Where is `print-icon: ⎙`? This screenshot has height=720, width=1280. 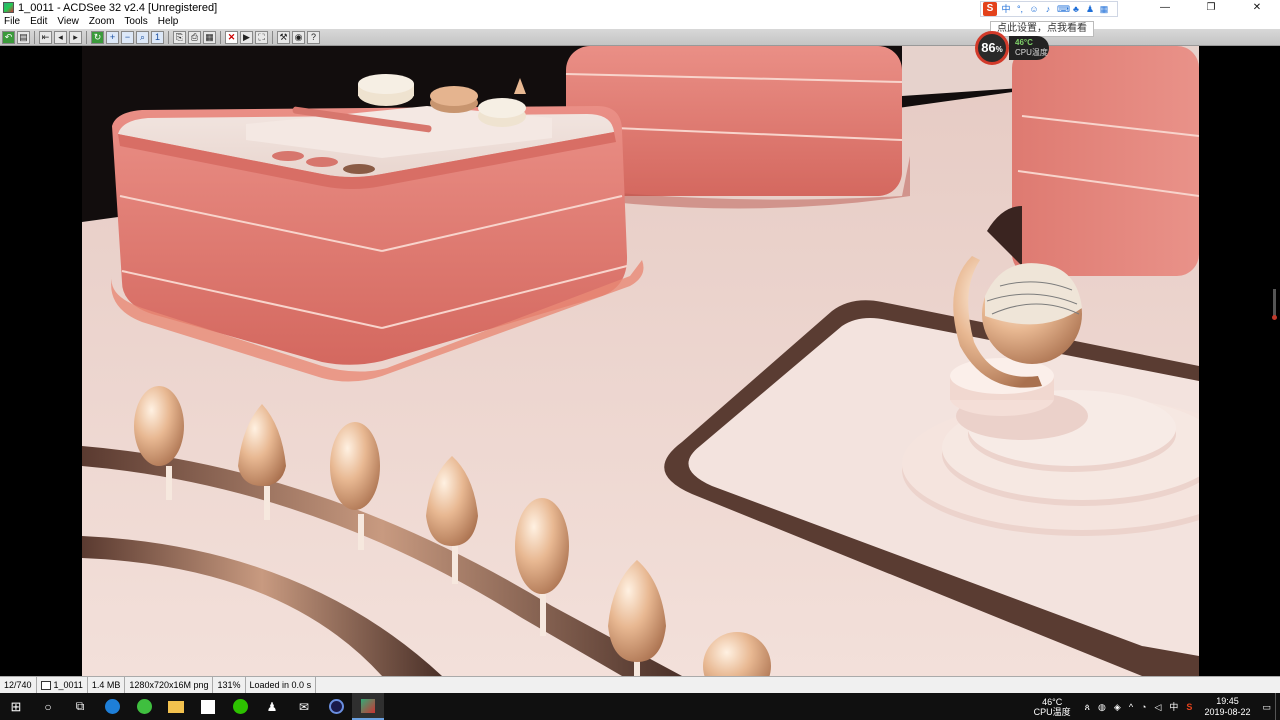 print-icon: ⎙ is located at coordinates (194, 37).